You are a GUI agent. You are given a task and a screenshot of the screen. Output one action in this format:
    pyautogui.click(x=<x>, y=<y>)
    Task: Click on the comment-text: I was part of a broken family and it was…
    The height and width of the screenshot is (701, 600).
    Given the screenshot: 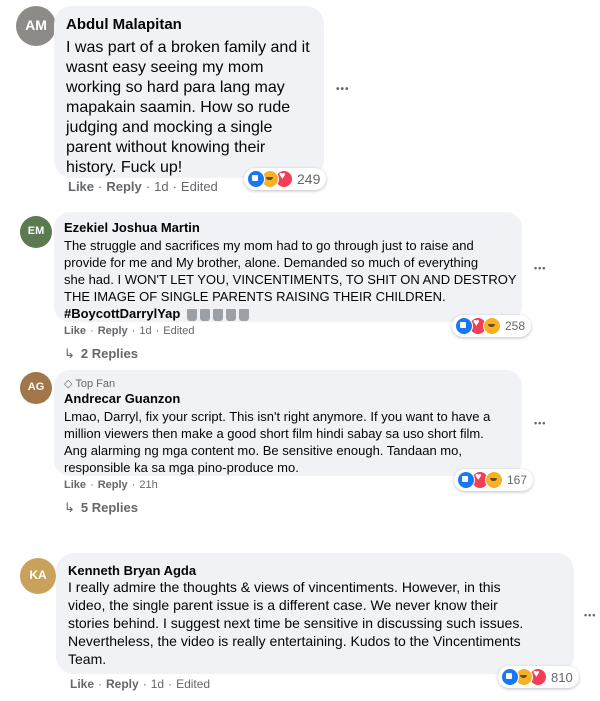 What is the action you would take?
    pyautogui.click(x=188, y=107)
    